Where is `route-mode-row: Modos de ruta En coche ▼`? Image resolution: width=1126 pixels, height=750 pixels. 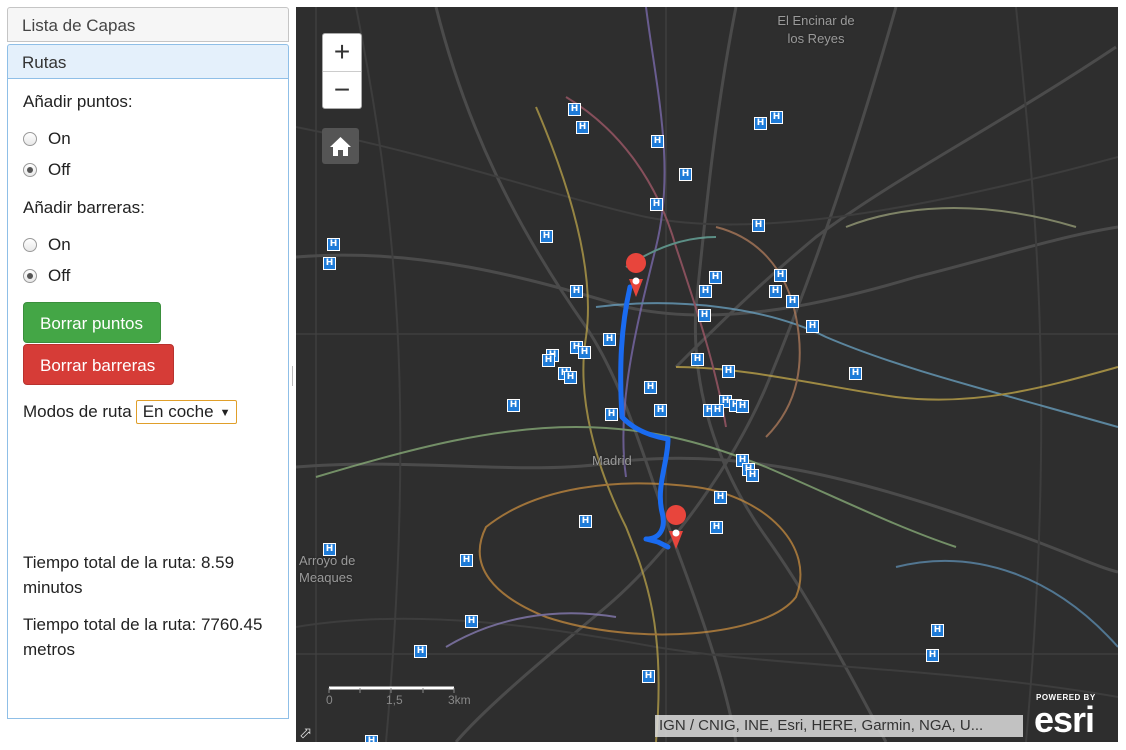 route-mode-row: Modos de ruta En coche ▼ is located at coordinates (130, 412).